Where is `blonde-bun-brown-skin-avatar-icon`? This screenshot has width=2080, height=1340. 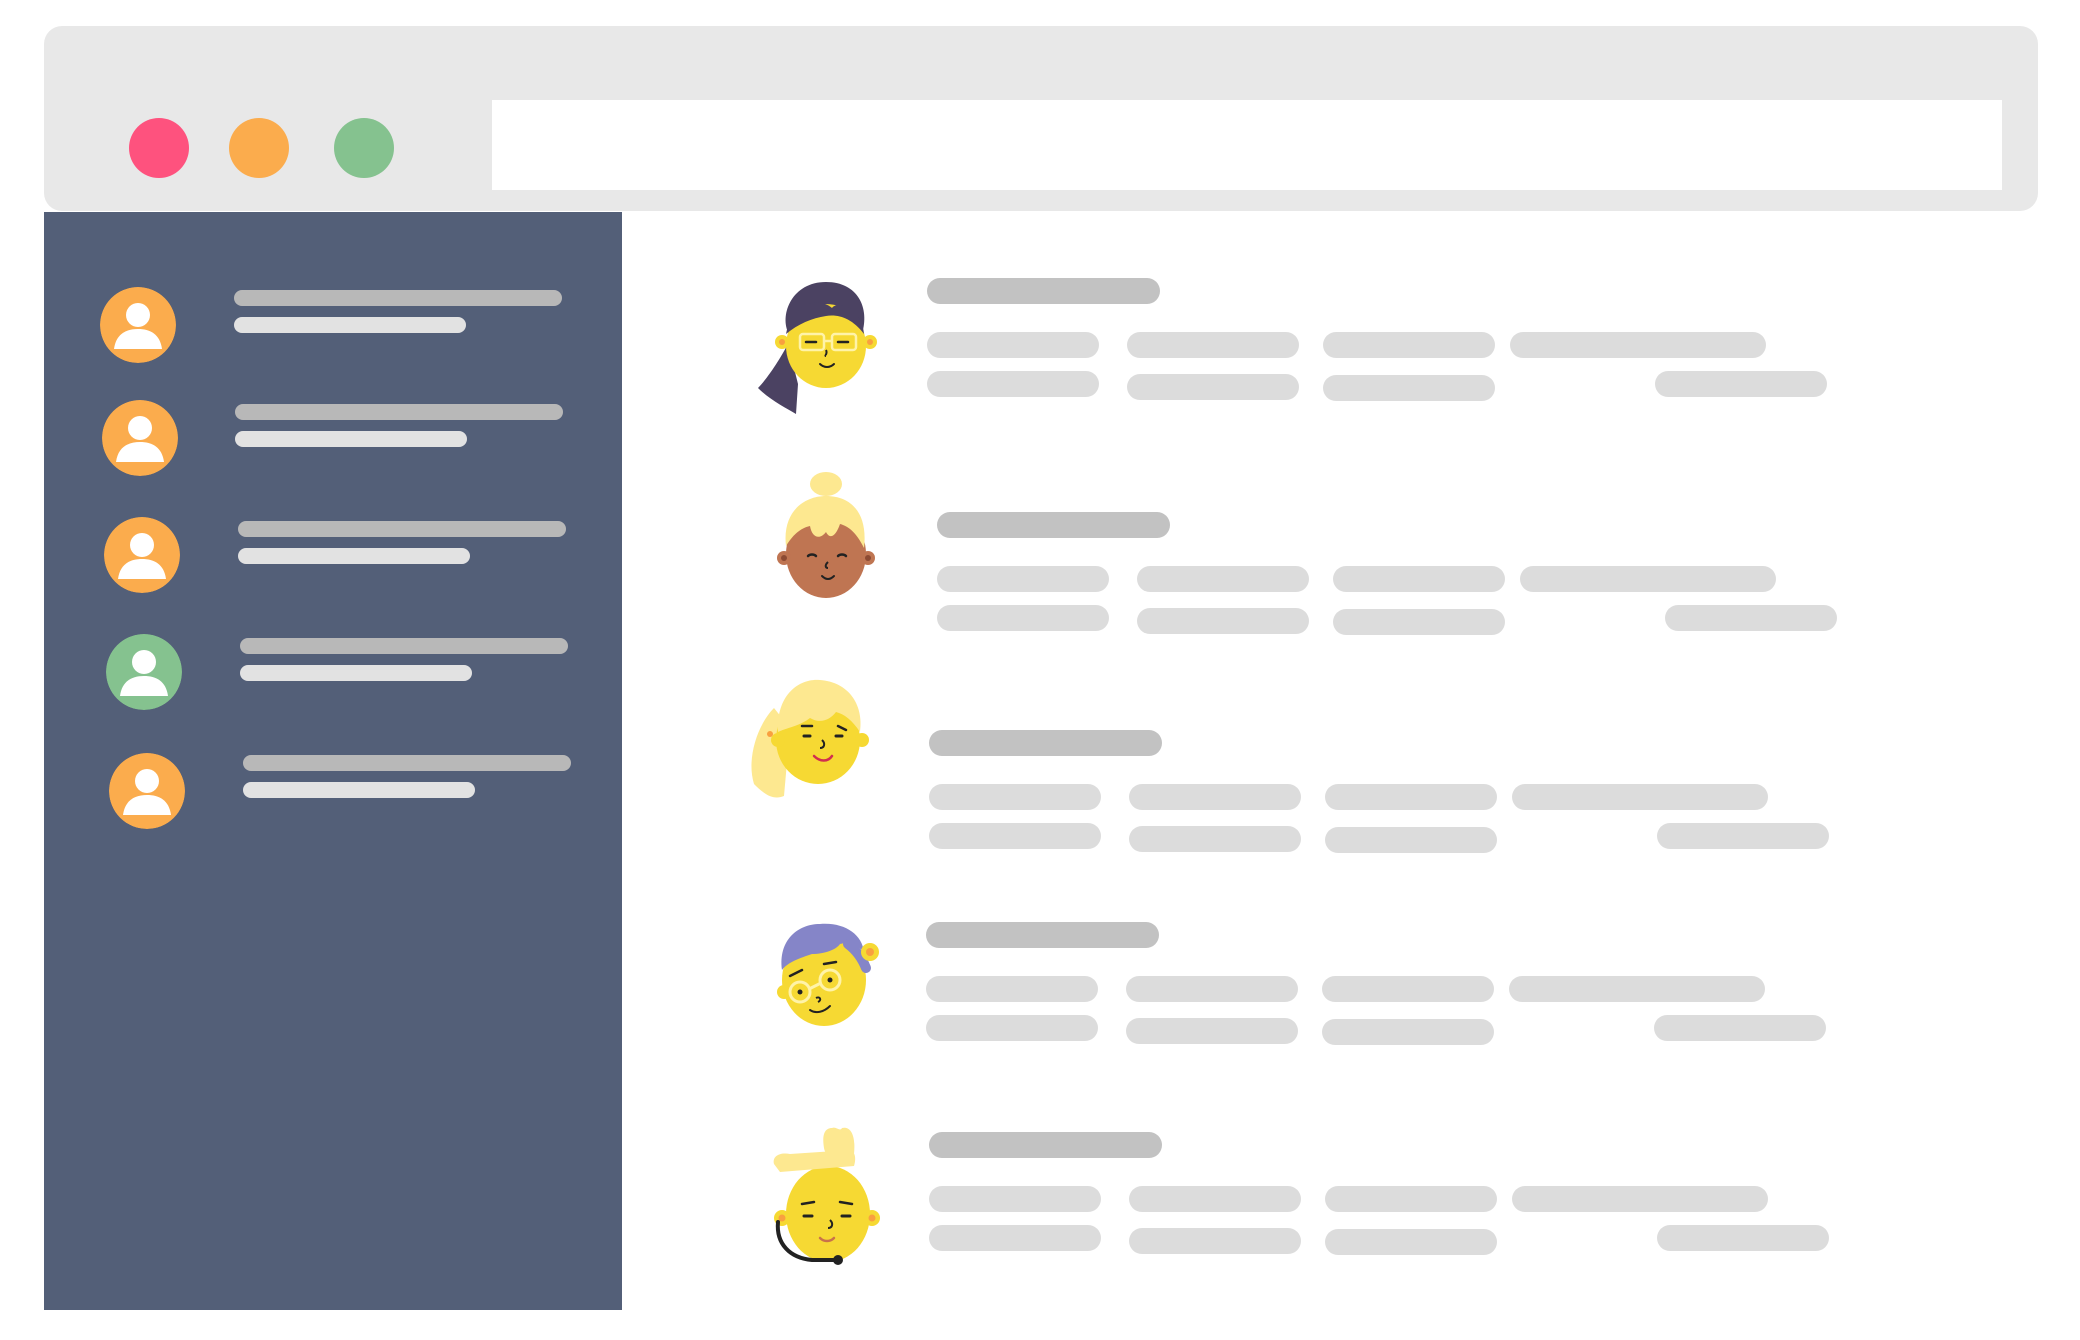
blonde-bun-brown-skin-avatar-icon is located at coordinates (822, 545).